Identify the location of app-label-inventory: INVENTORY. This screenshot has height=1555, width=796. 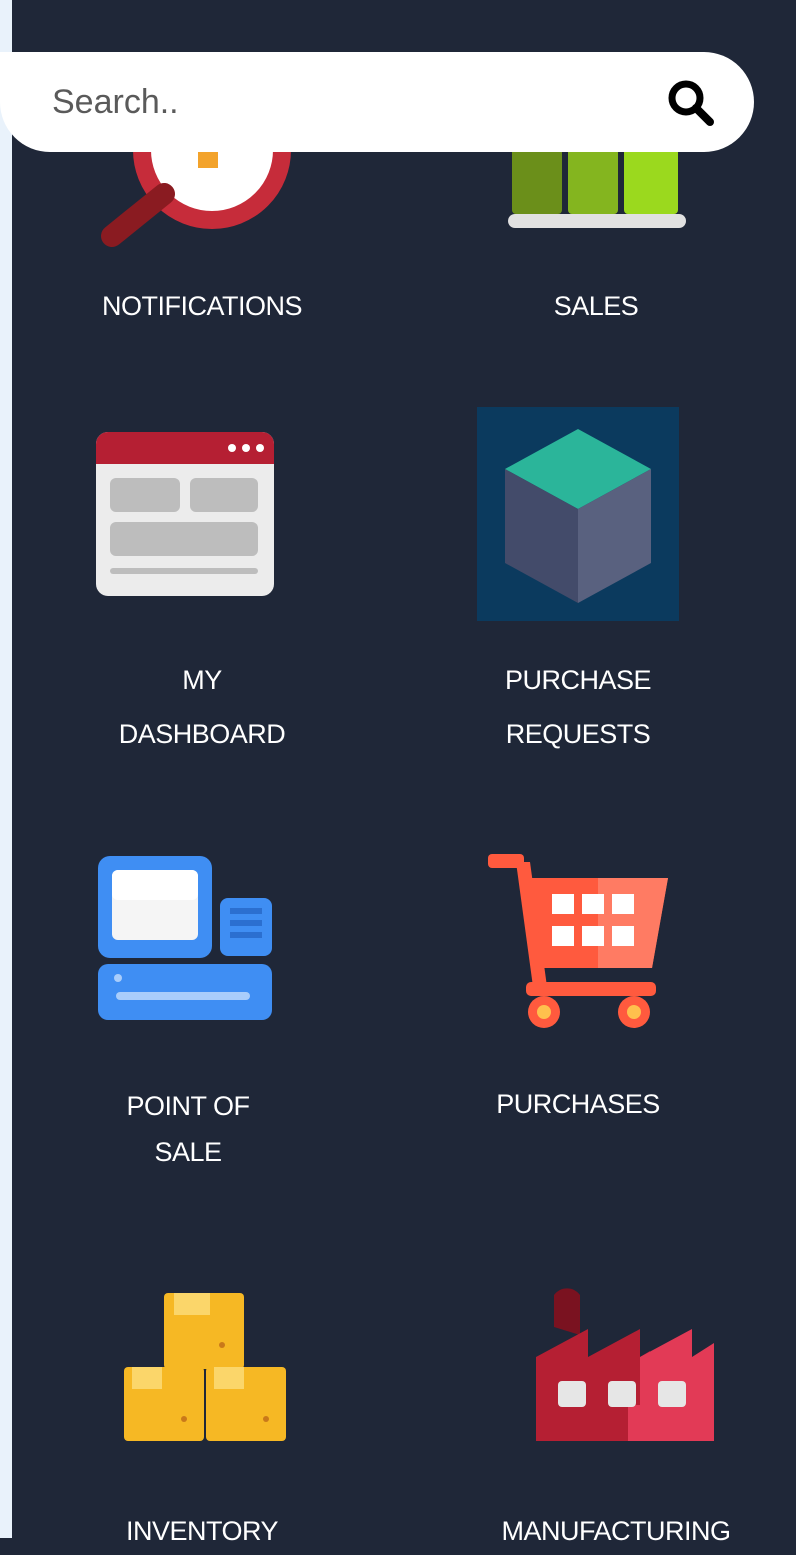
(202, 1531).